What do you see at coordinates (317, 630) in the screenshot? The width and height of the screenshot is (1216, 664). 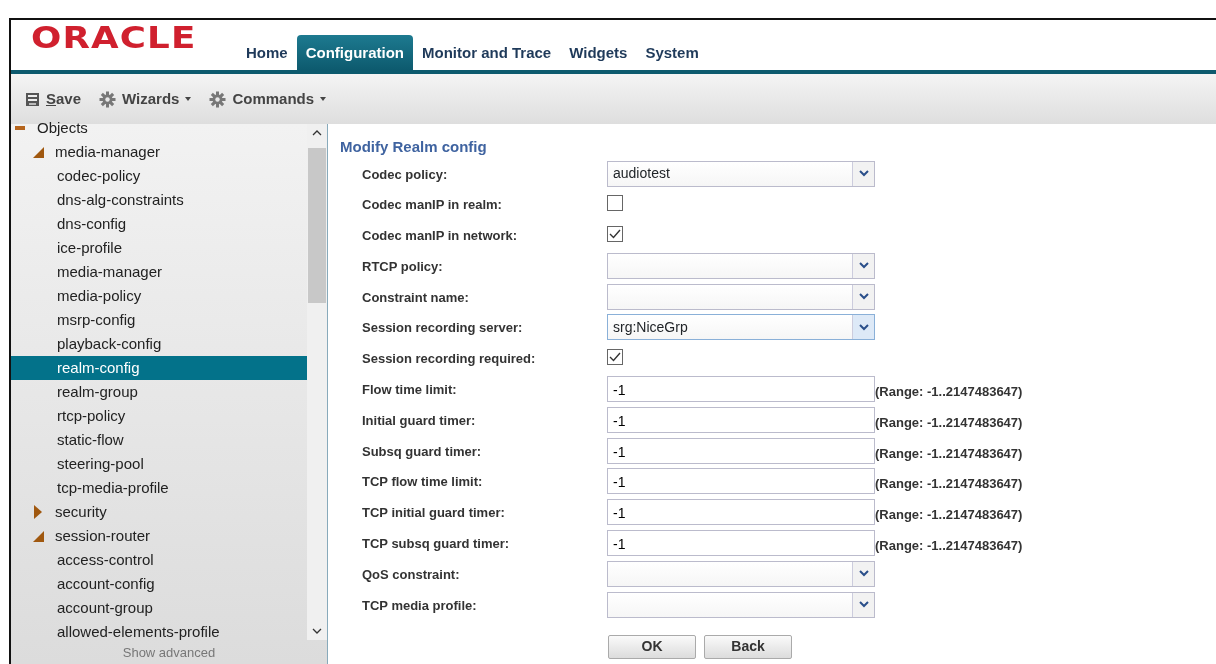 I see `scroll-down-icon` at bounding box center [317, 630].